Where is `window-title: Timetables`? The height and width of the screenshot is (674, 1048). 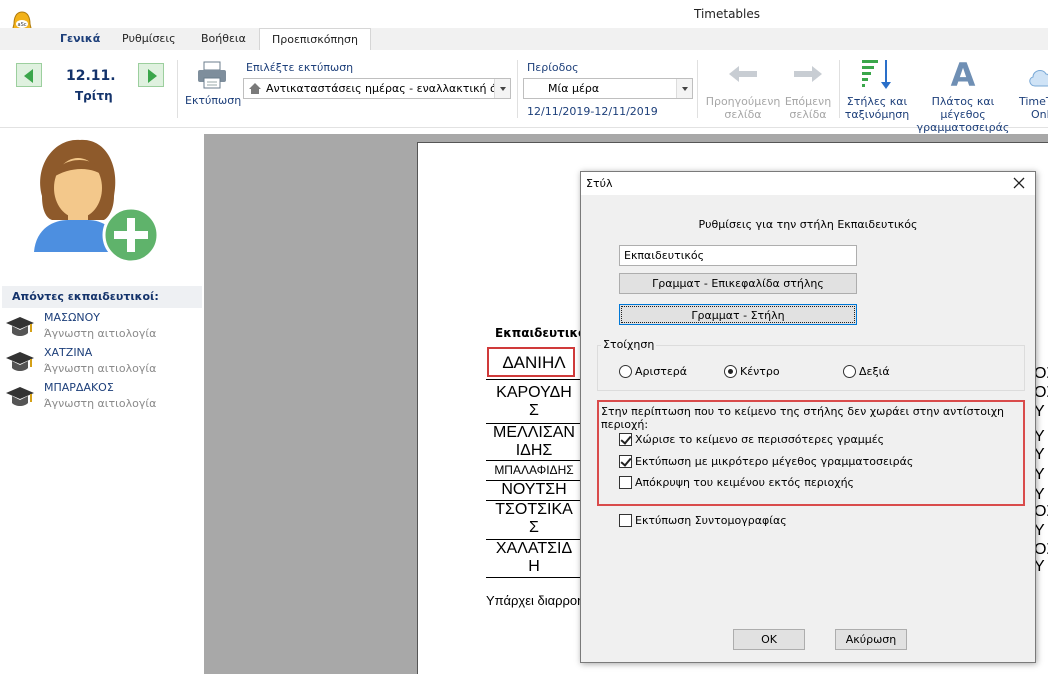 window-title: Timetables is located at coordinates (727, 14).